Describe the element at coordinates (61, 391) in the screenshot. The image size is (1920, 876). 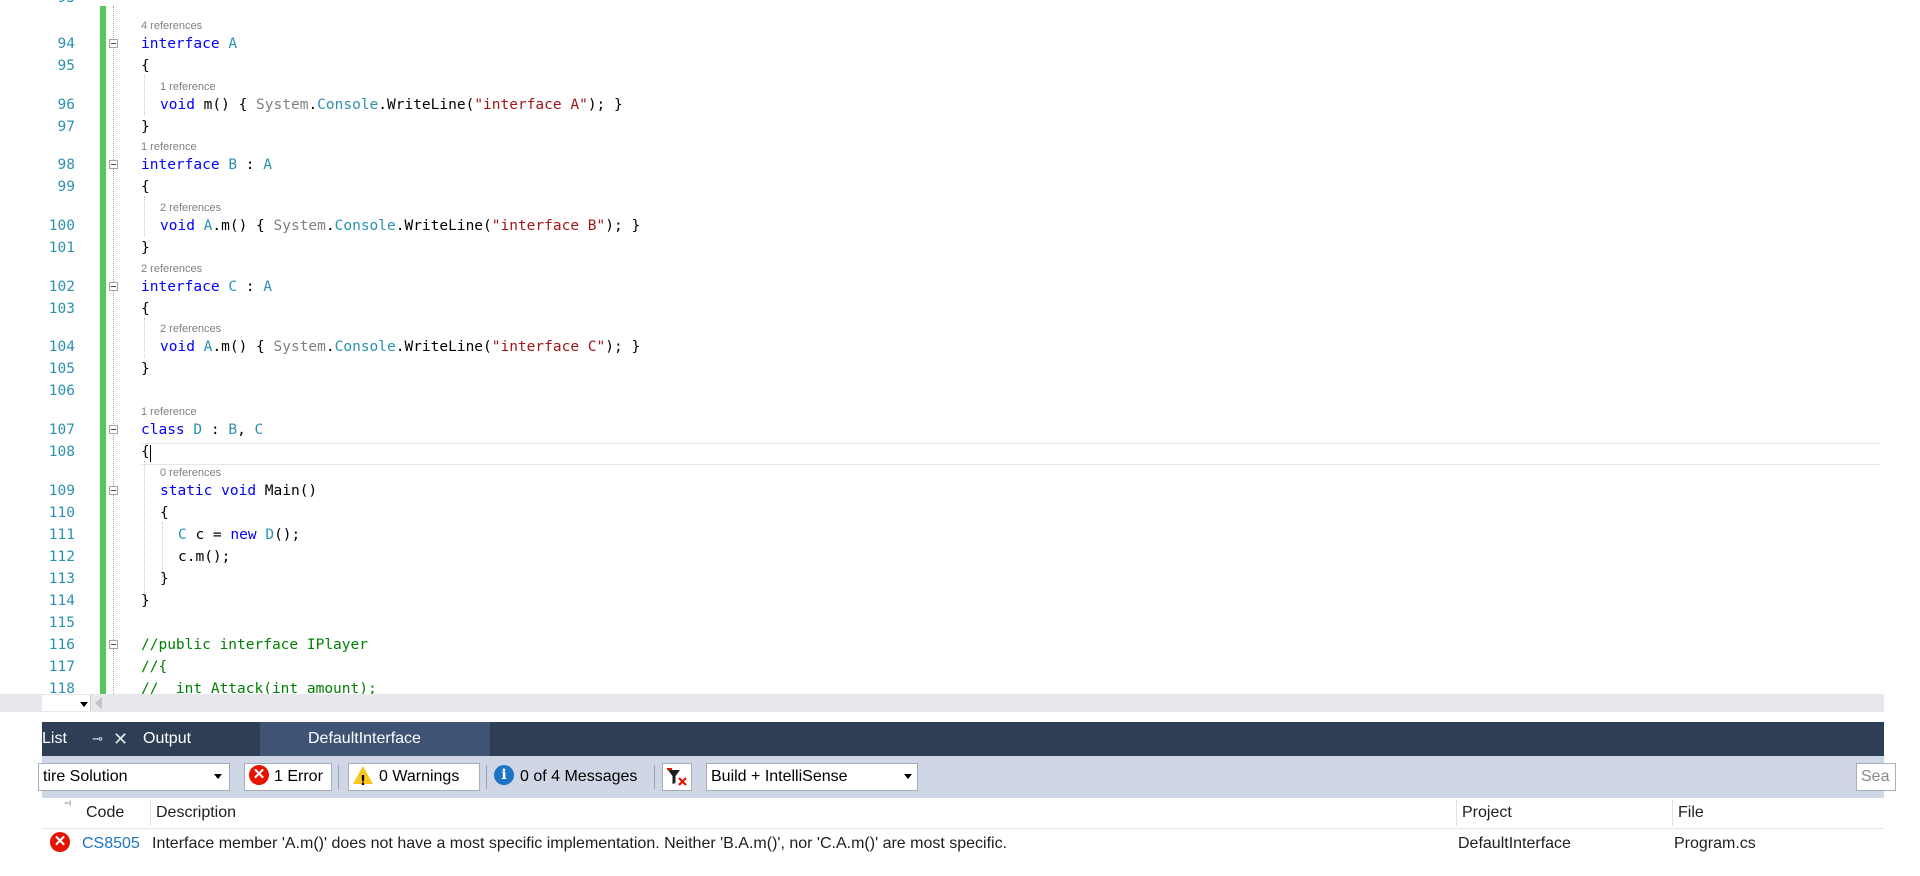
I see `line-number: 106` at that location.